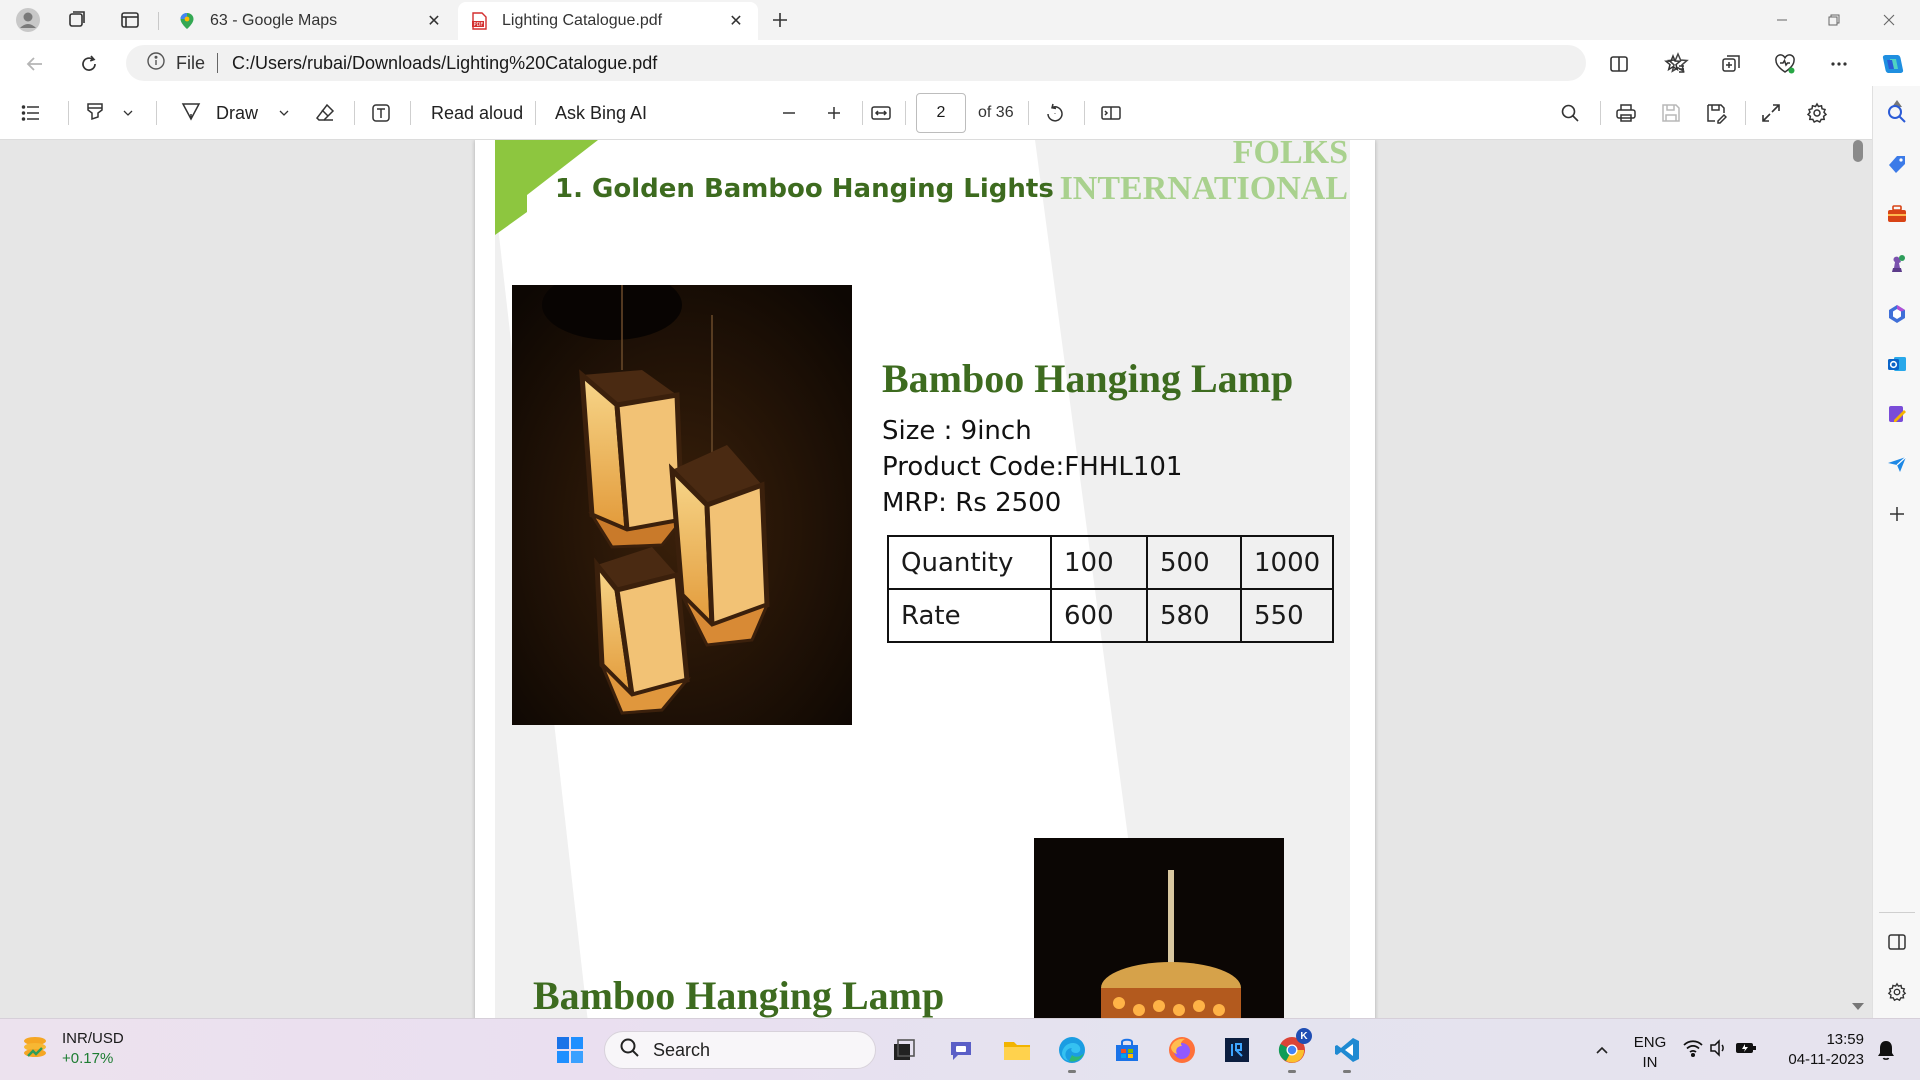 The width and height of the screenshot is (1920, 1080). I want to click on contents-list-icon, so click(31, 113).